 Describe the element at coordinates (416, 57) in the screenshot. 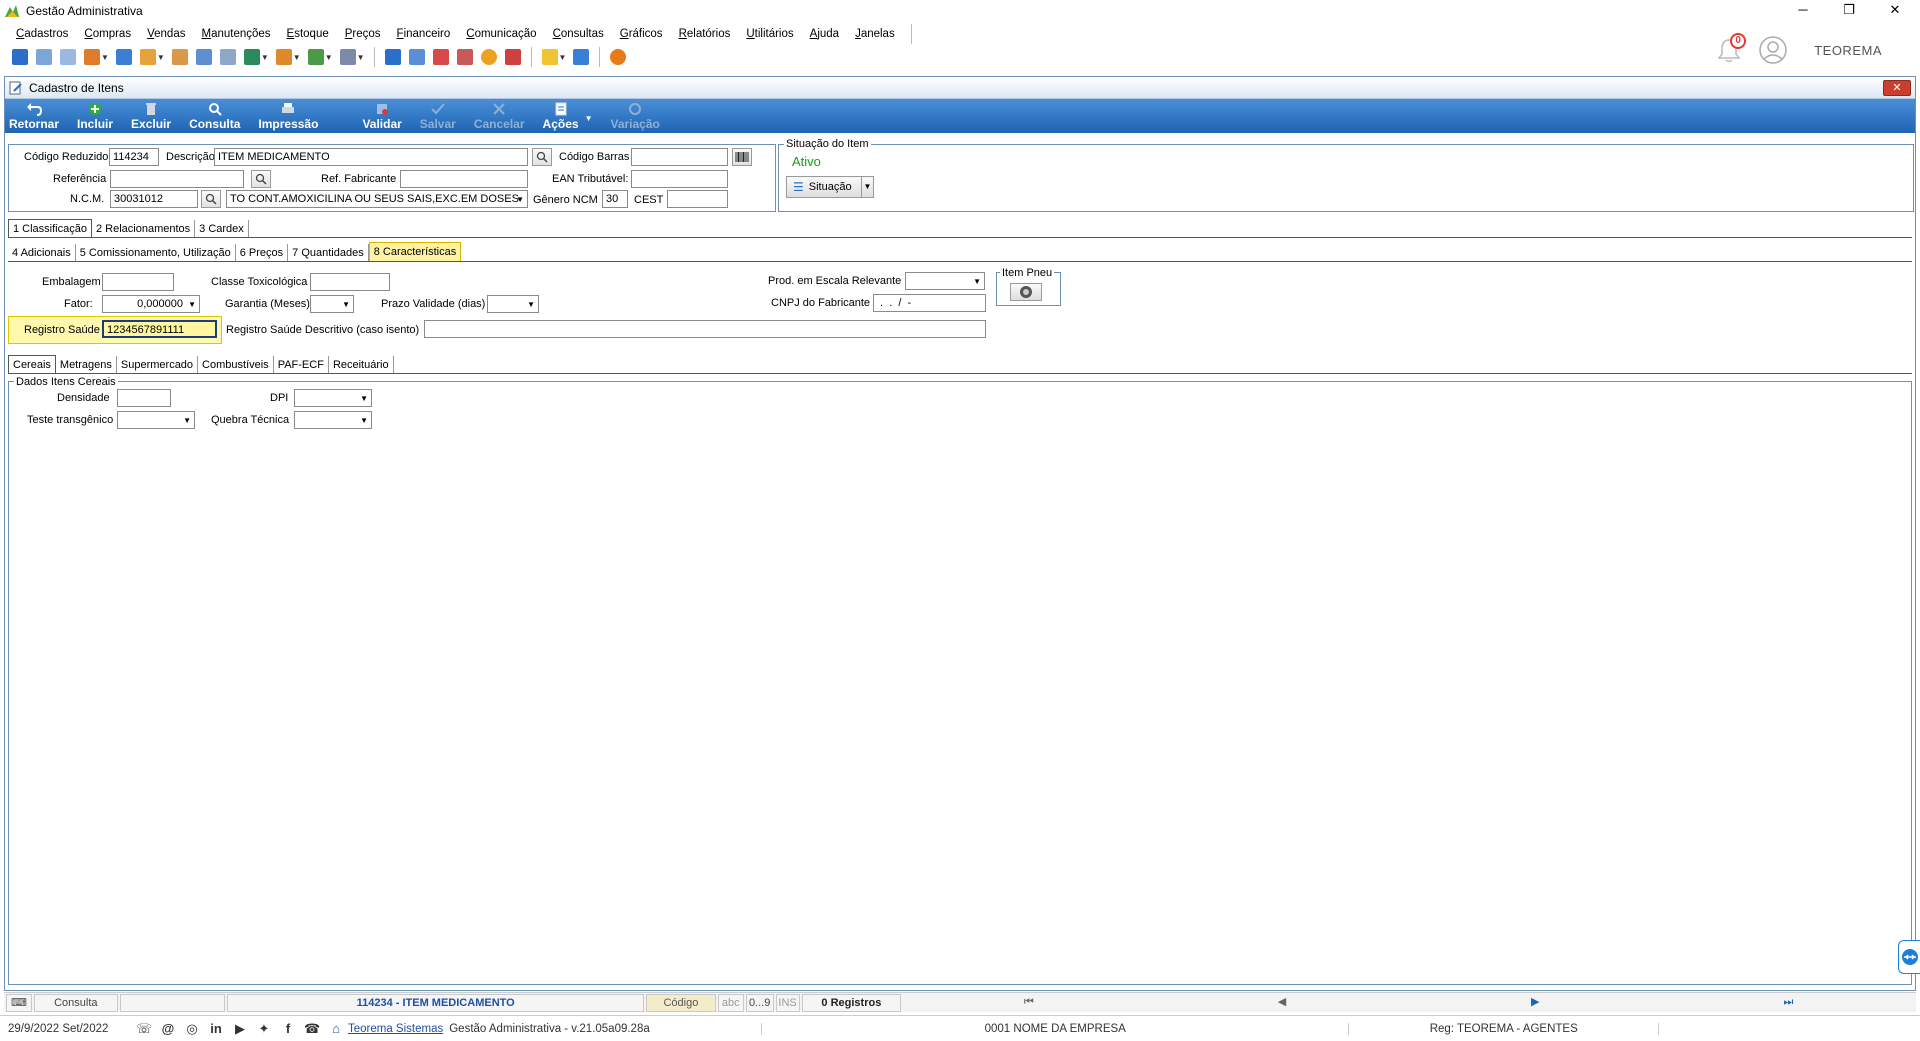

I see `calculator-icon` at that location.